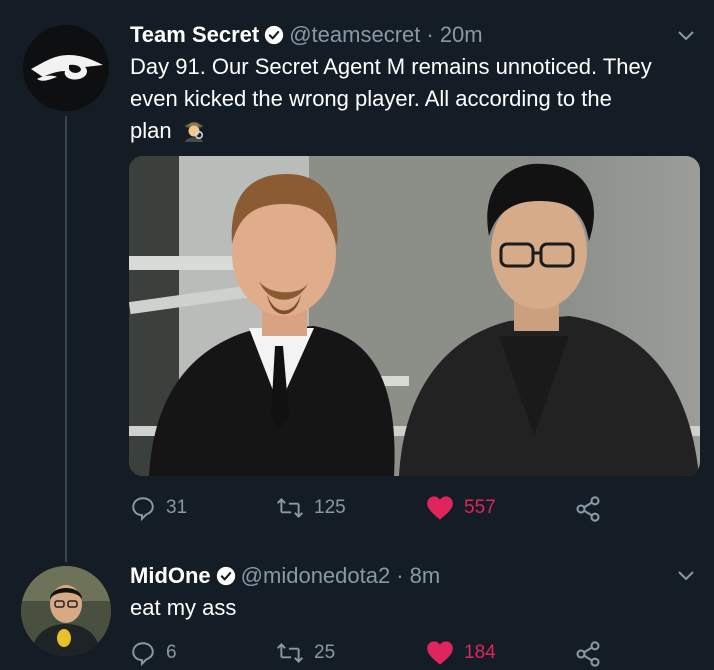  What do you see at coordinates (316, 576) in the screenshot?
I see `tweet2-author-handle: @midonedota2` at bounding box center [316, 576].